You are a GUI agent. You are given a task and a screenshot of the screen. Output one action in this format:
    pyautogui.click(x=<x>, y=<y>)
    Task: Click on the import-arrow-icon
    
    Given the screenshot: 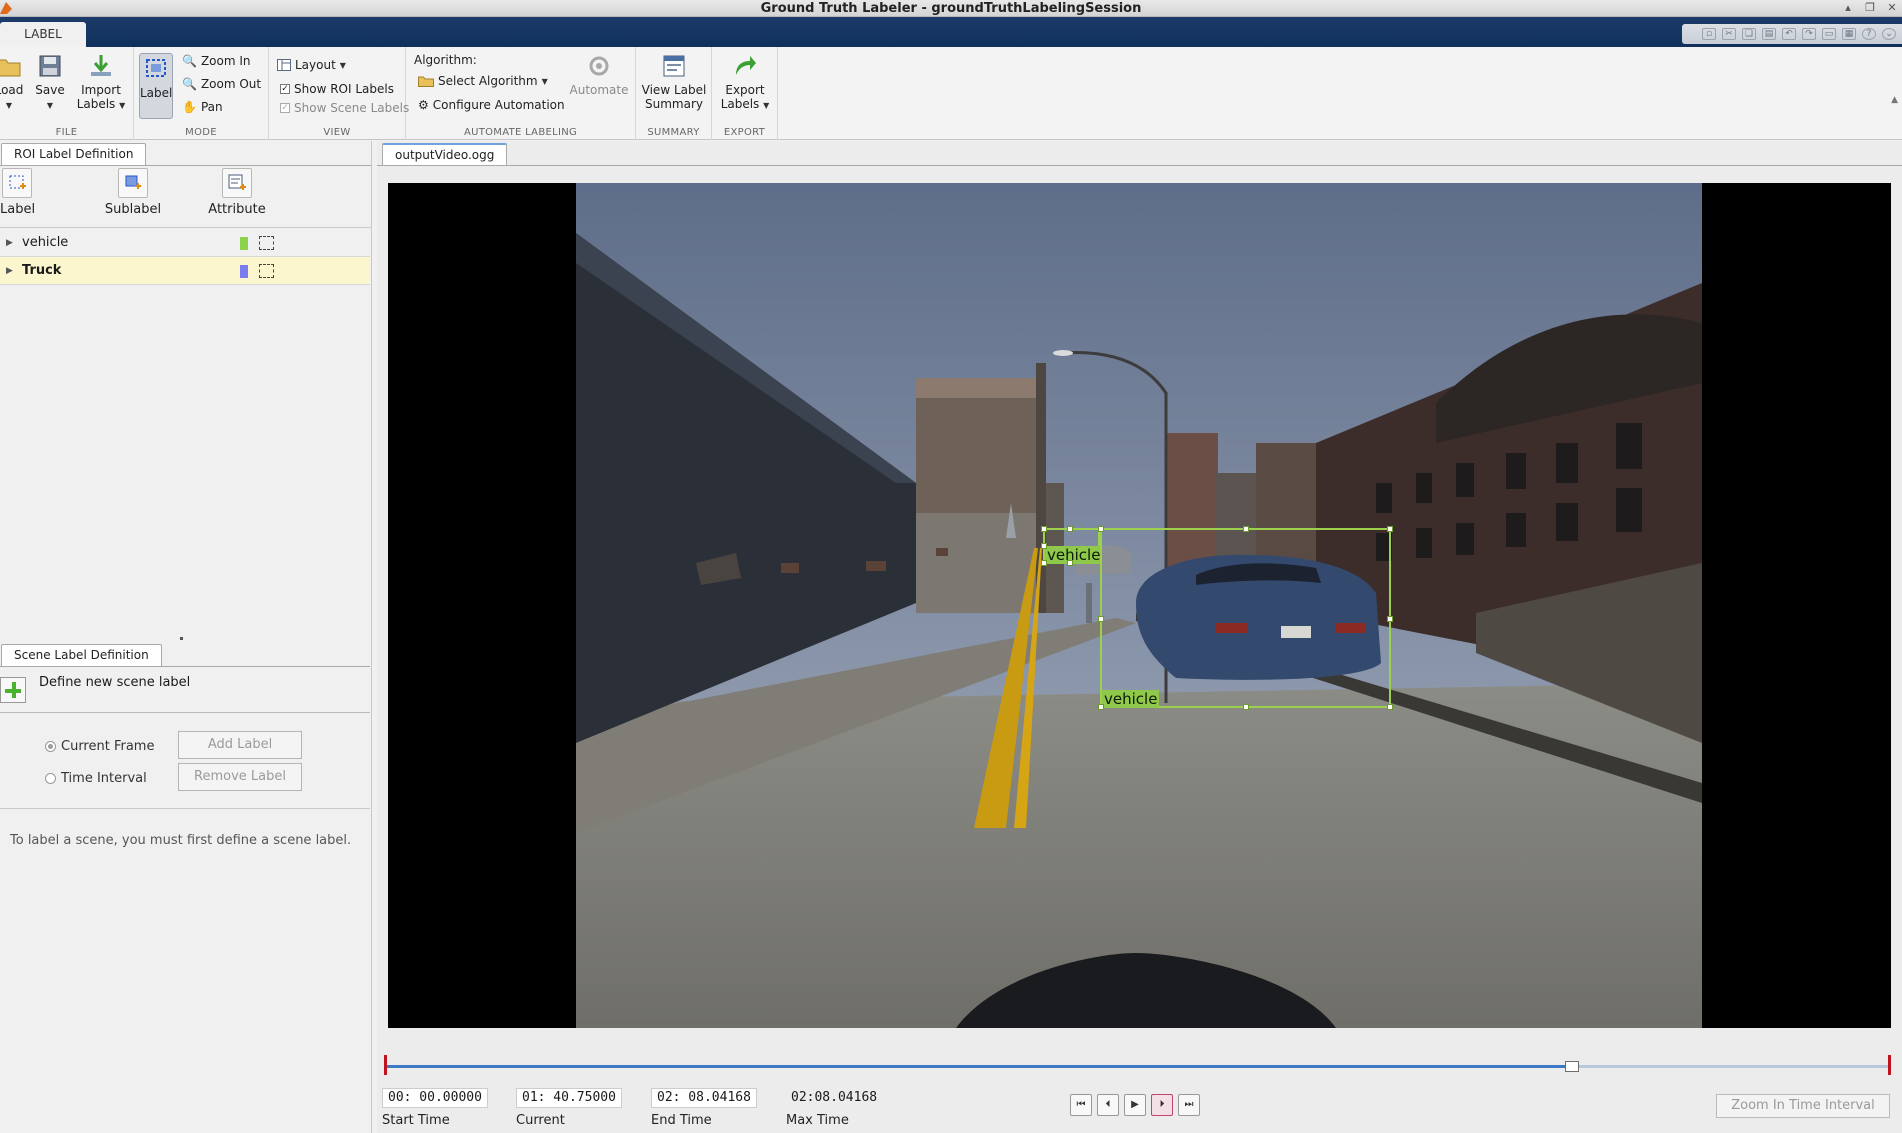 What is the action you would take?
    pyautogui.click(x=101, y=65)
    